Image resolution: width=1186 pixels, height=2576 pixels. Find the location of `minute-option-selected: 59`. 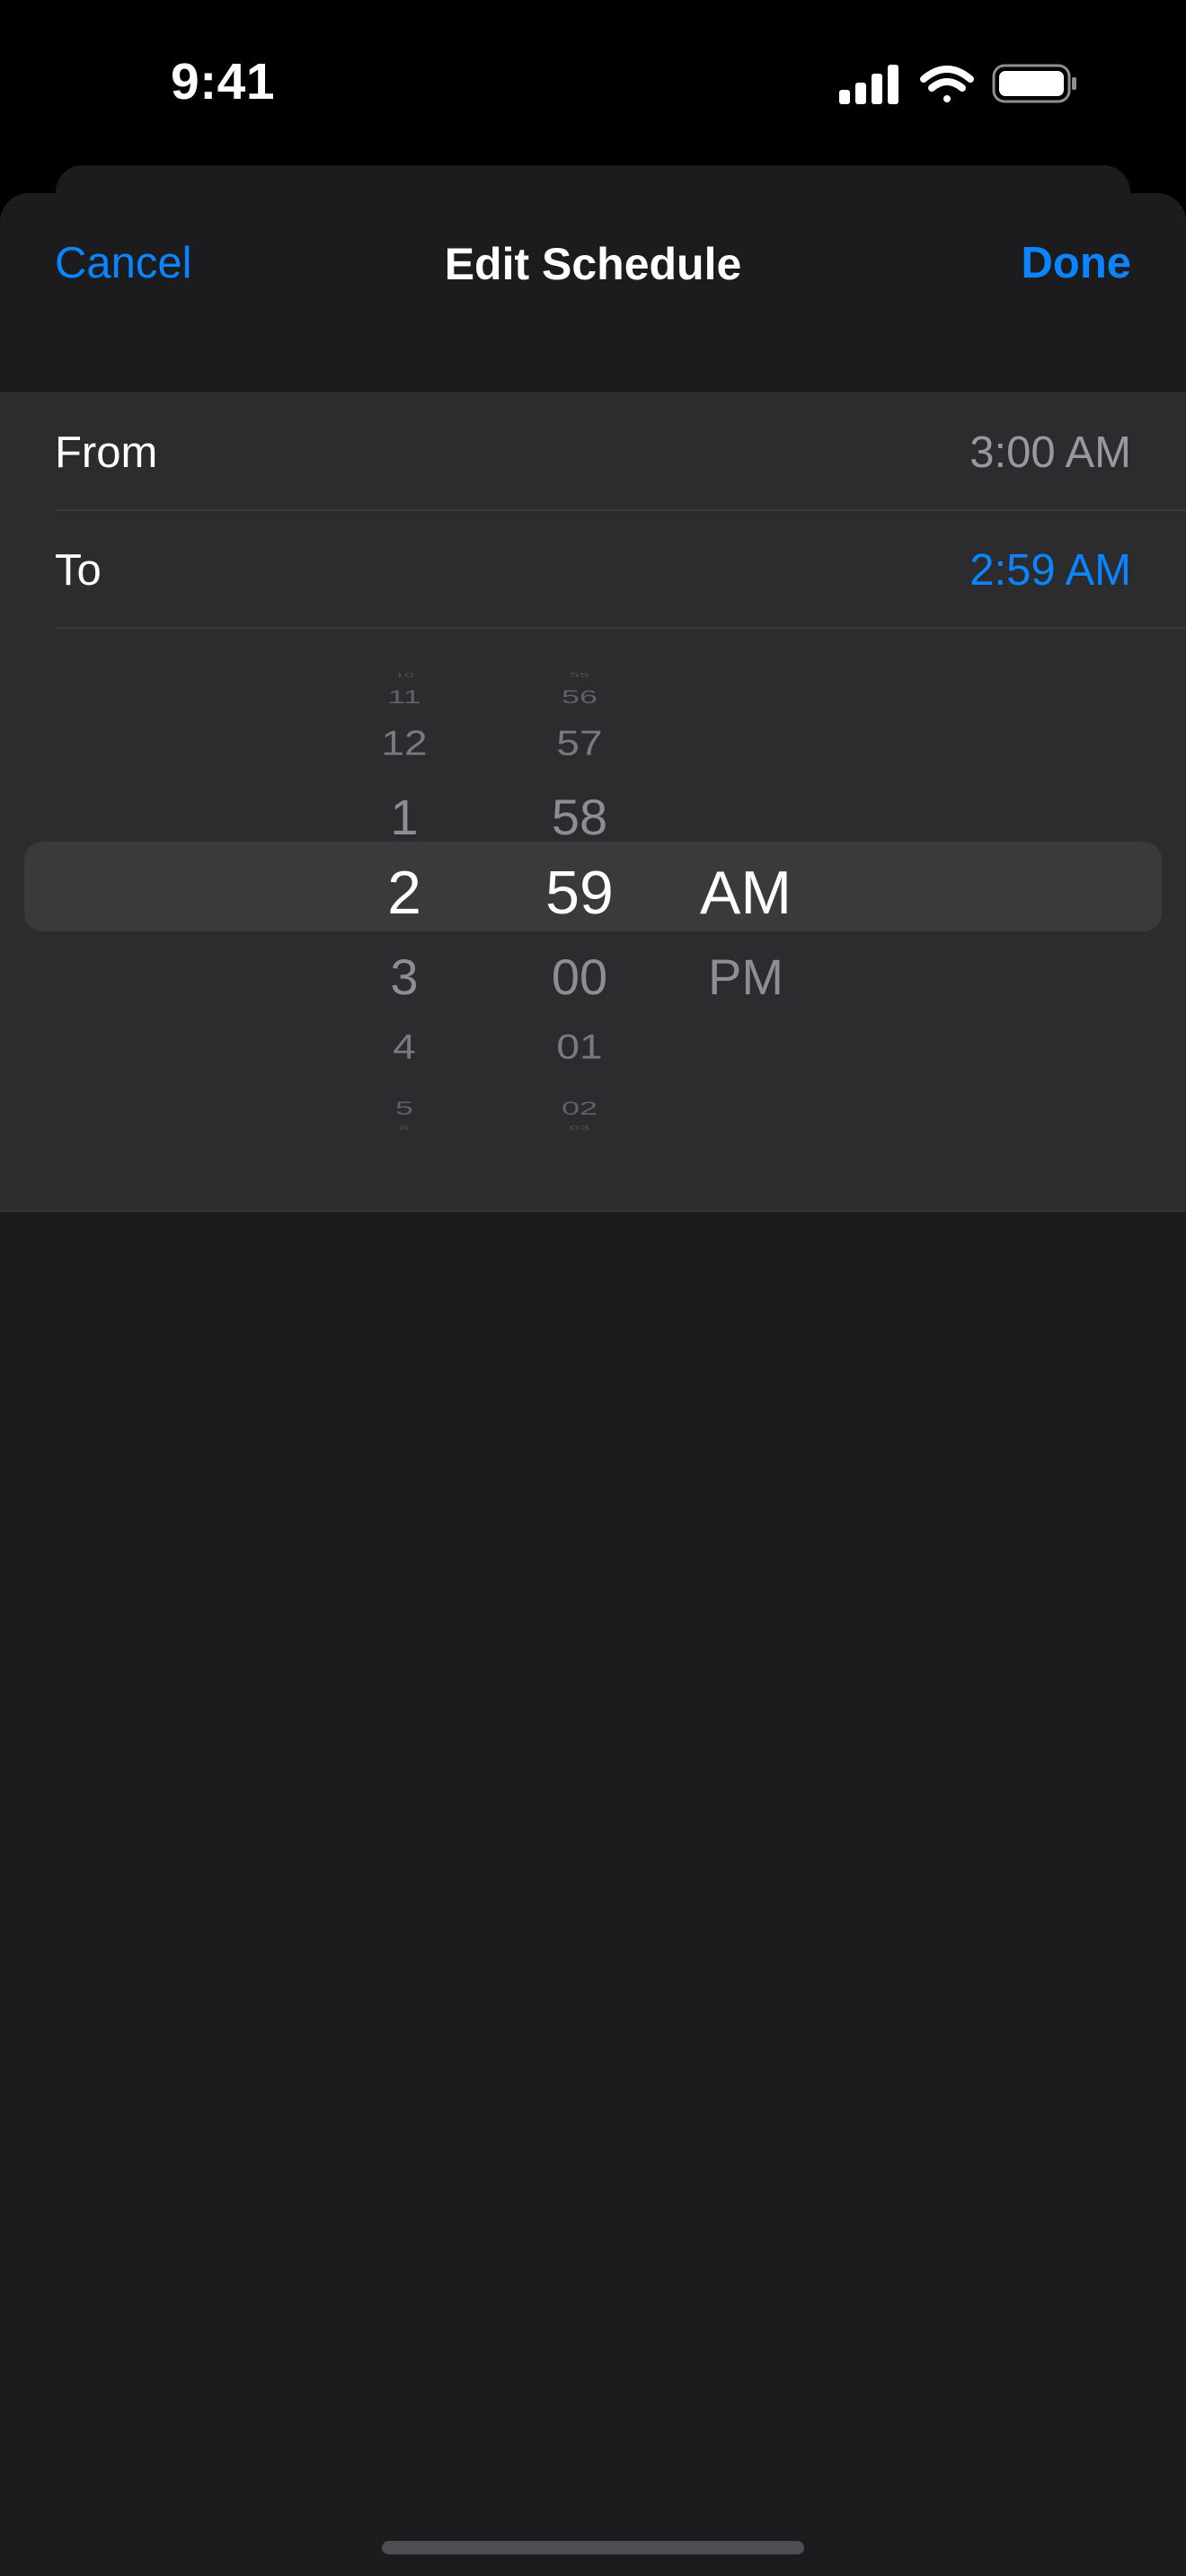

minute-option-selected: 59 is located at coordinates (579, 893).